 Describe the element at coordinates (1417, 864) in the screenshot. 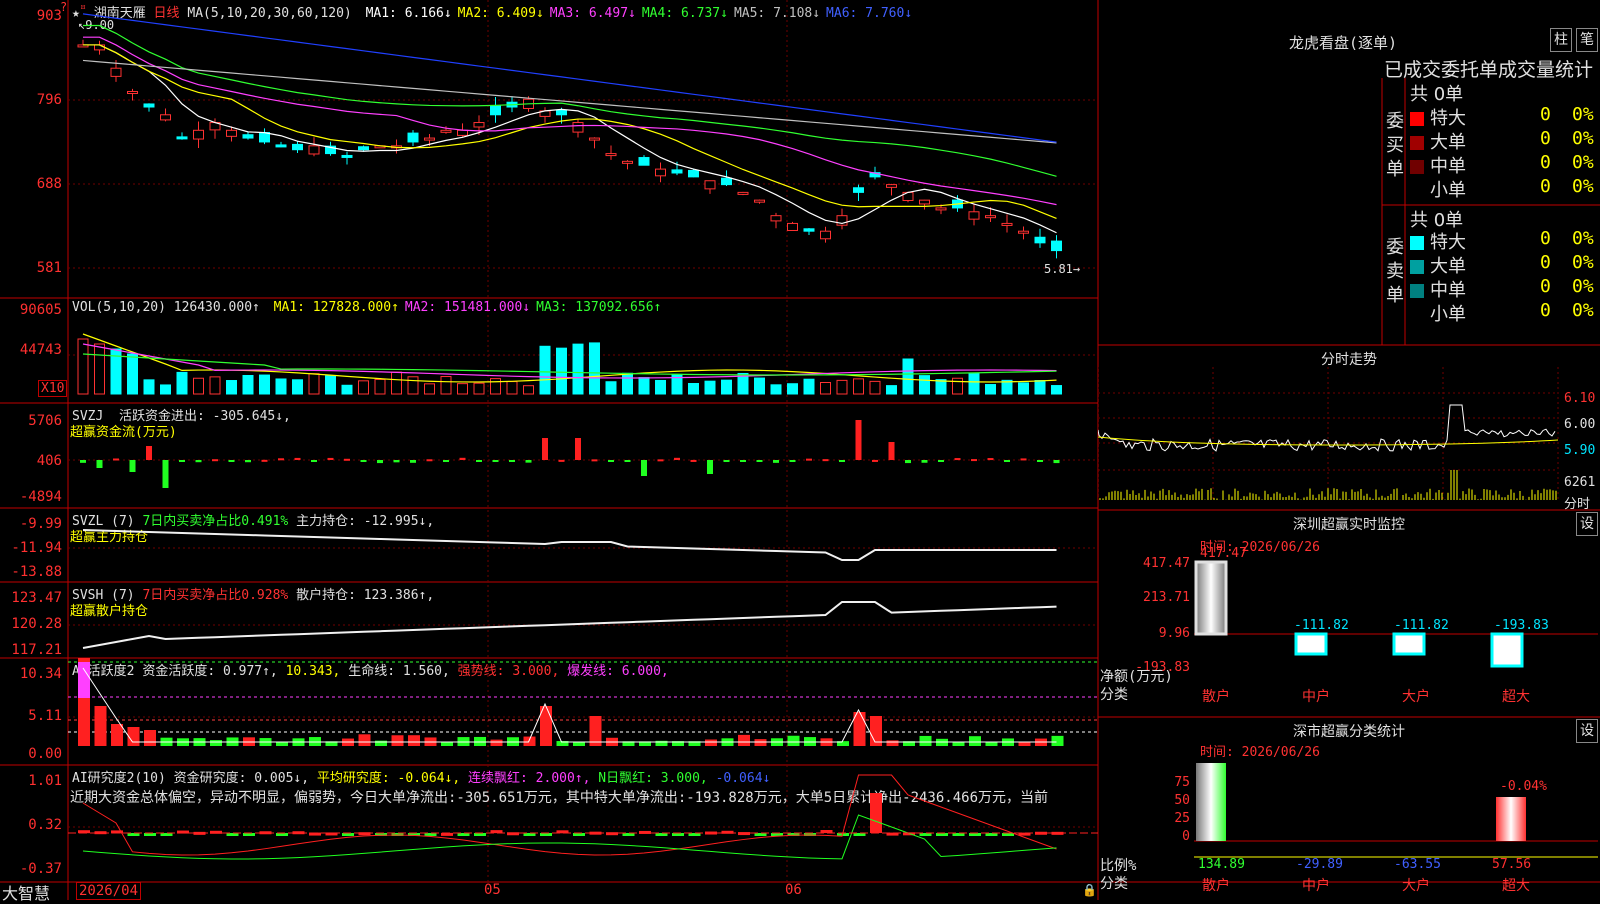

I see `classify-value: -63.55` at that location.